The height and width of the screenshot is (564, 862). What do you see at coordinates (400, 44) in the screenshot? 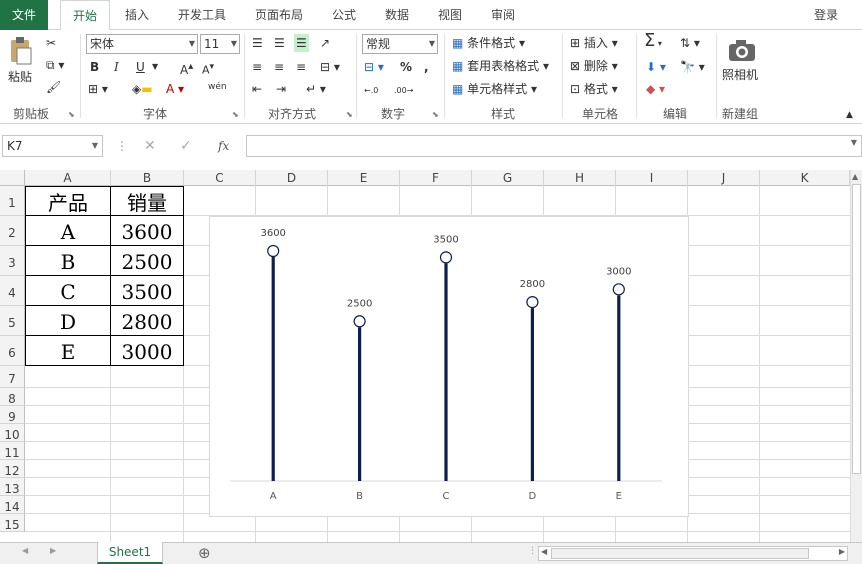
I see `number-format-select: 常规 ▼` at bounding box center [400, 44].